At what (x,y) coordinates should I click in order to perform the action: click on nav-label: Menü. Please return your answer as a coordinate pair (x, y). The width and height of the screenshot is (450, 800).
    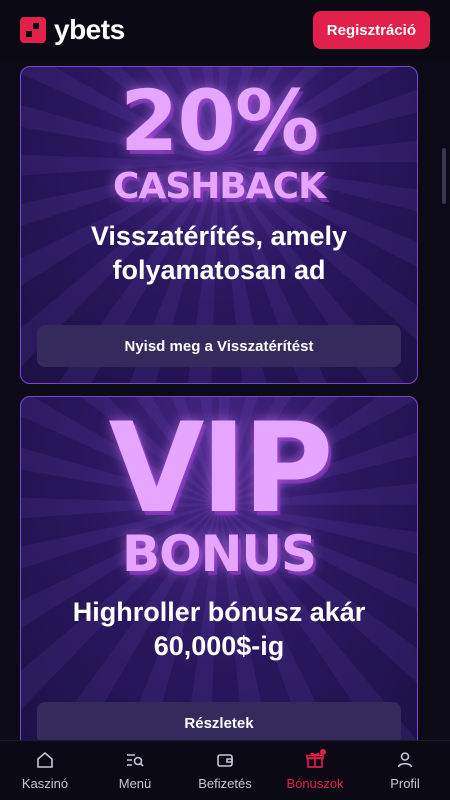
    Looking at the image, I should click on (135, 783).